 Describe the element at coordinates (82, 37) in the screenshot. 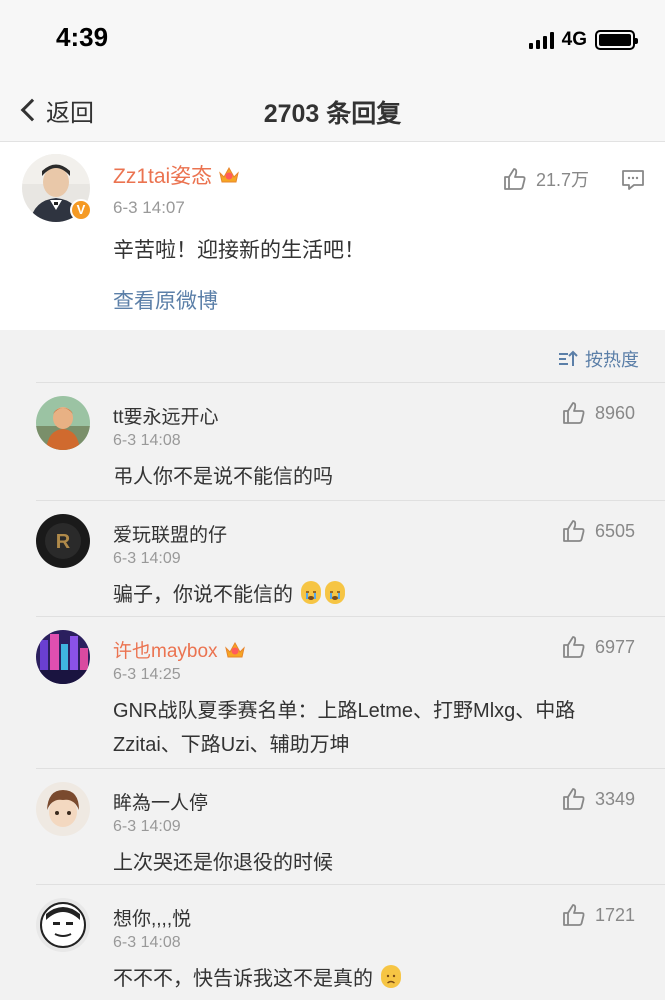

I see `status-time: 4:39` at that location.